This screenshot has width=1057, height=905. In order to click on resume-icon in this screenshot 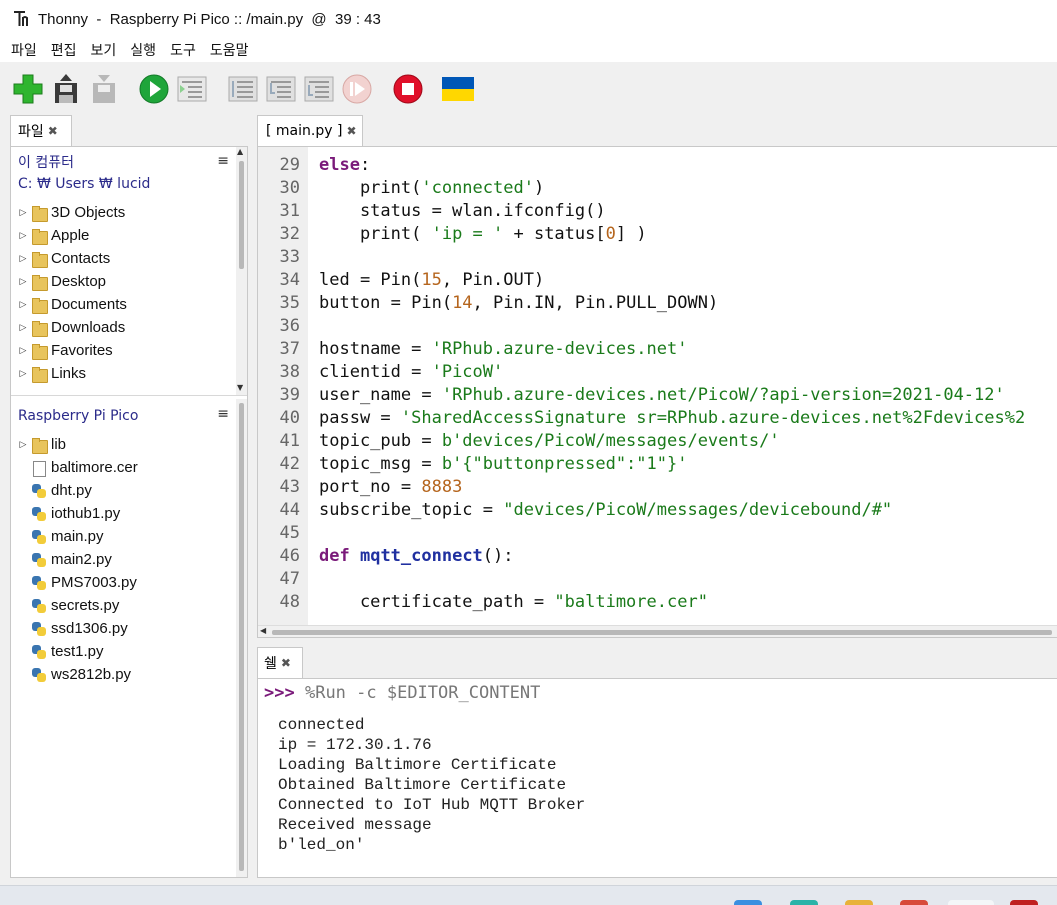, I will do `click(357, 89)`.